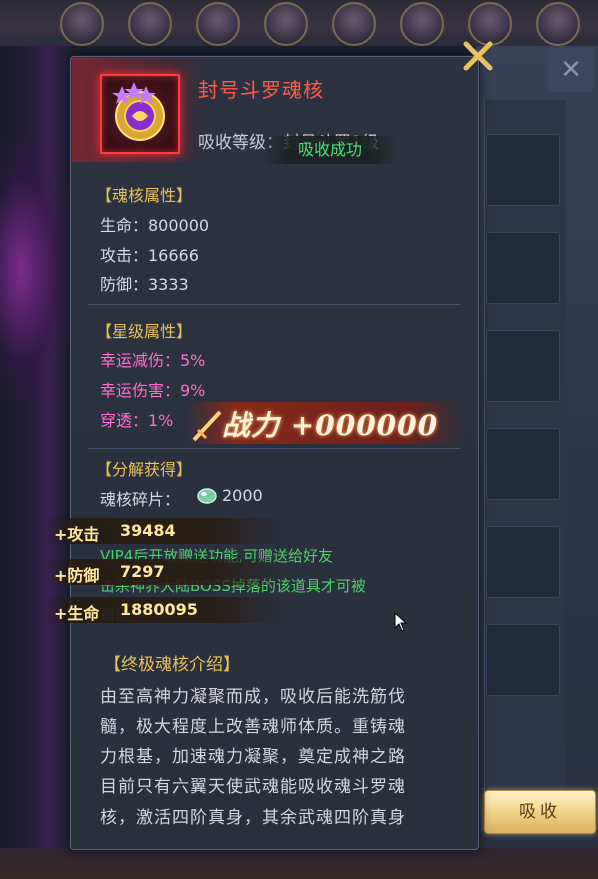 The width and height of the screenshot is (598, 879). What do you see at coordinates (251, 425) in the screenshot?
I see `power-label: 战力` at bounding box center [251, 425].